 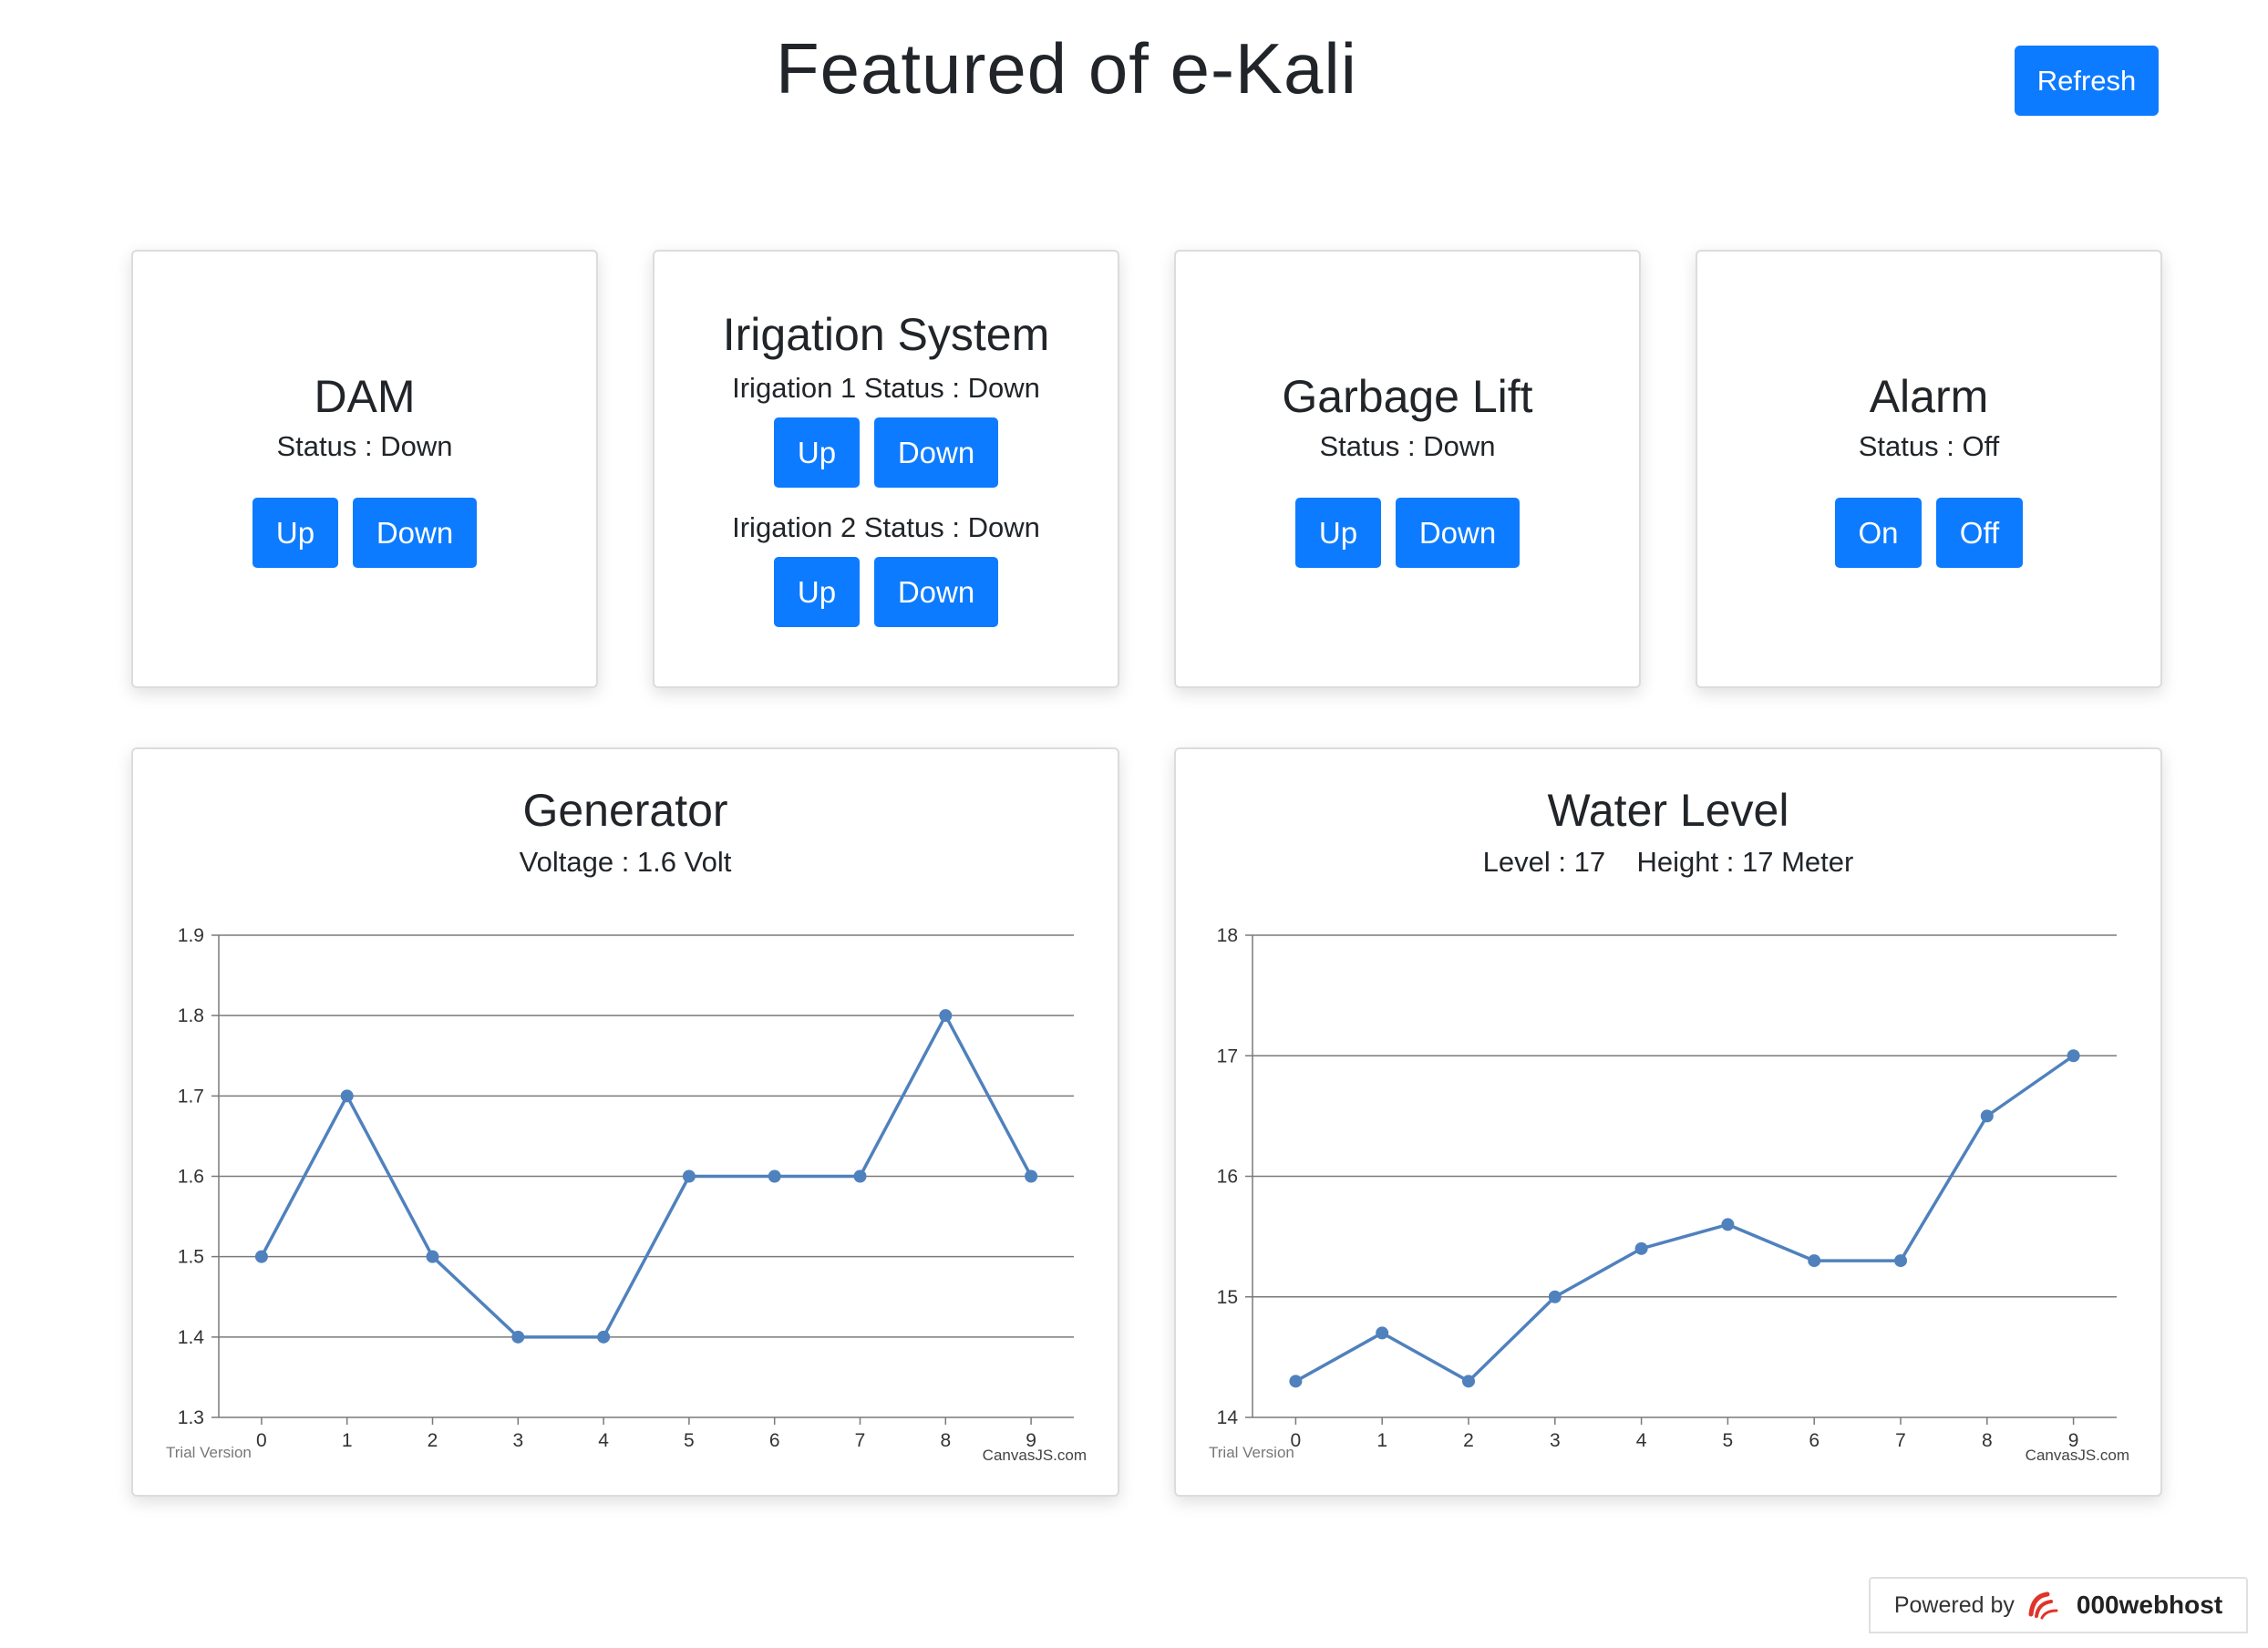 What do you see at coordinates (433, 1440) in the screenshot?
I see `generator-x-tick-label: 2` at bounding box center [433, 1440].